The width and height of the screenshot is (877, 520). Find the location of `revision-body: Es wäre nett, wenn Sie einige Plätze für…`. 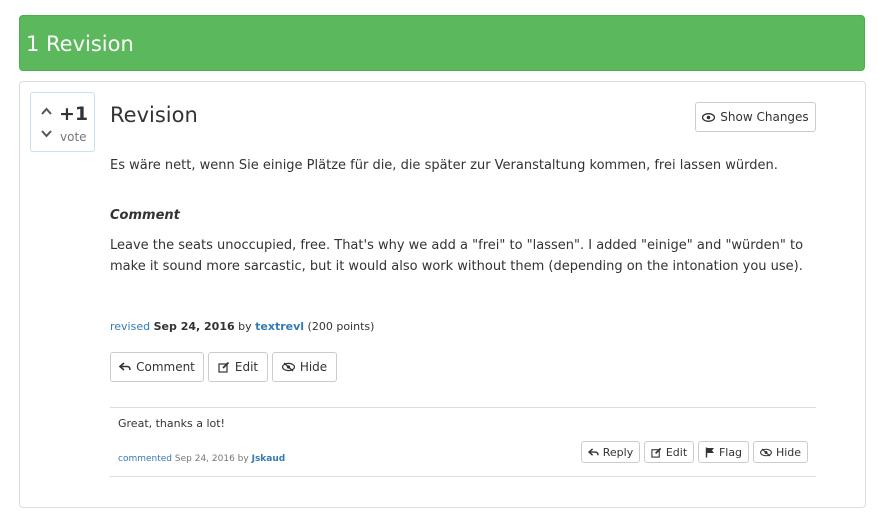

revision-body: Es wäre nett, wenn Sie einige Plätze für… is located at coordinates (444, 165).